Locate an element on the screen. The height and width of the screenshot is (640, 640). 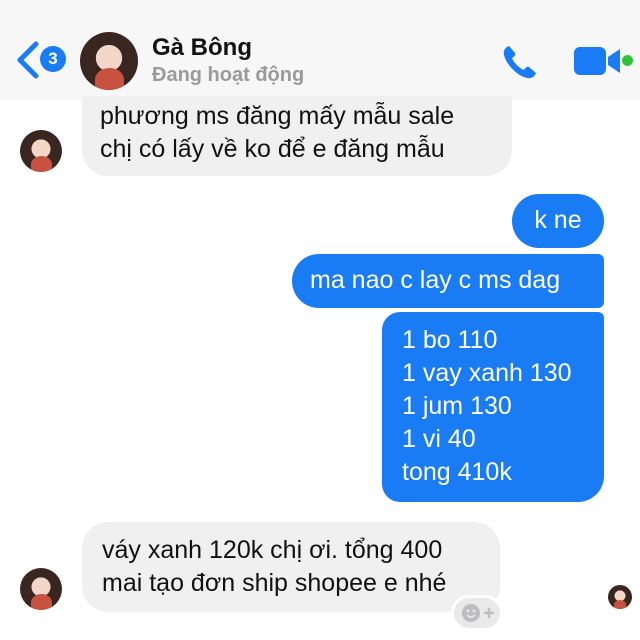
phone-icon is located at coordinates (519, 62).